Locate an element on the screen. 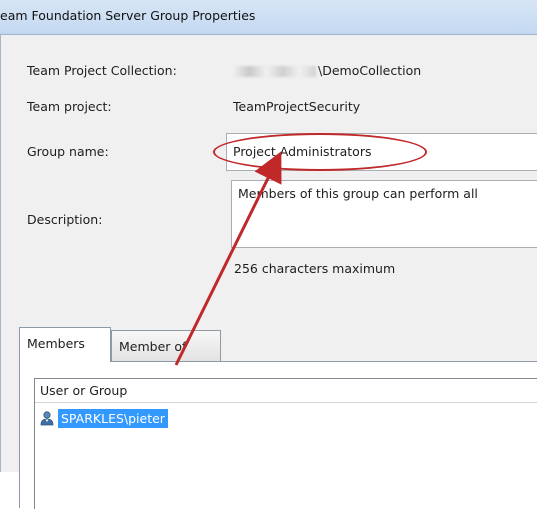 Image resolution: width=537 pixels, height=509 pixels. collection-label: Team Project Collection: is located at coordinates (102, 70).